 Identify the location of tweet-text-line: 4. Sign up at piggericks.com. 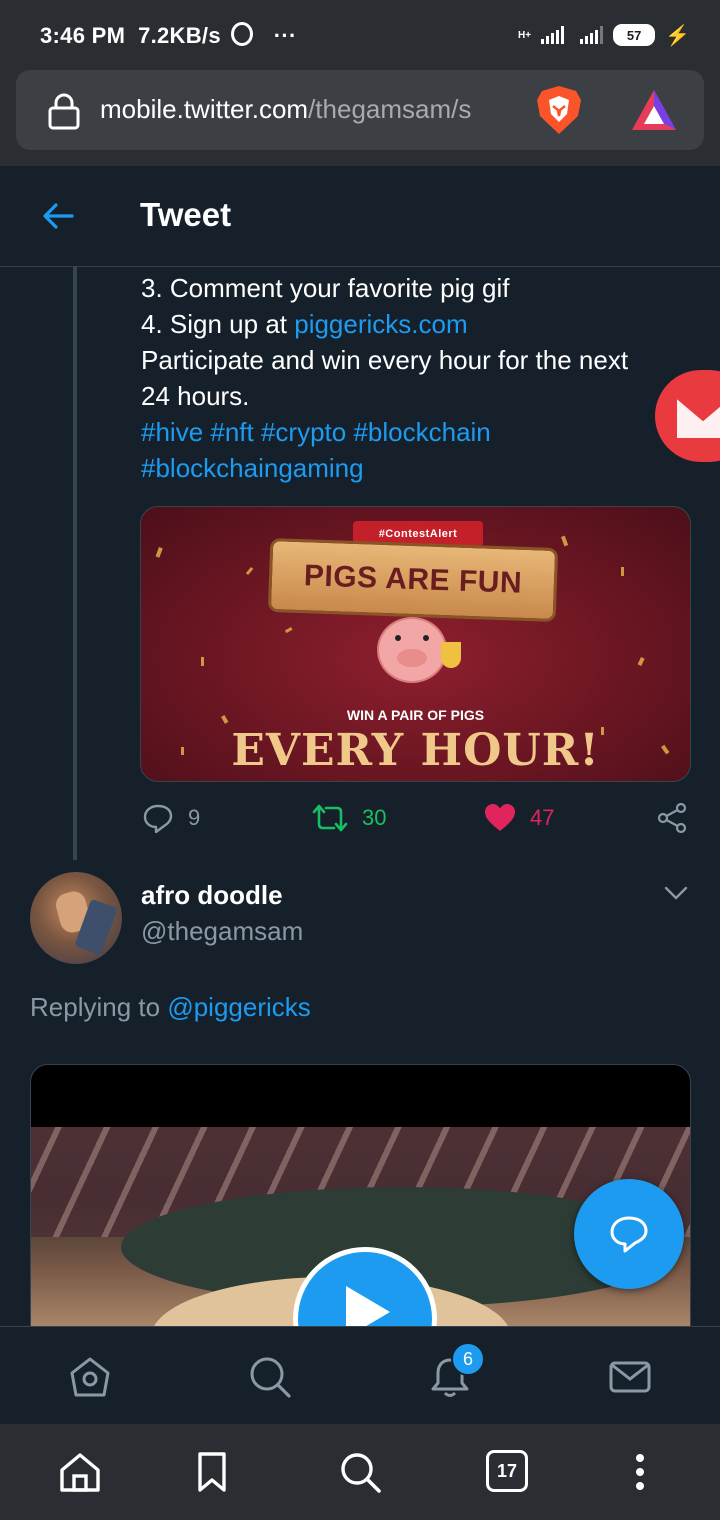
(304, 324).